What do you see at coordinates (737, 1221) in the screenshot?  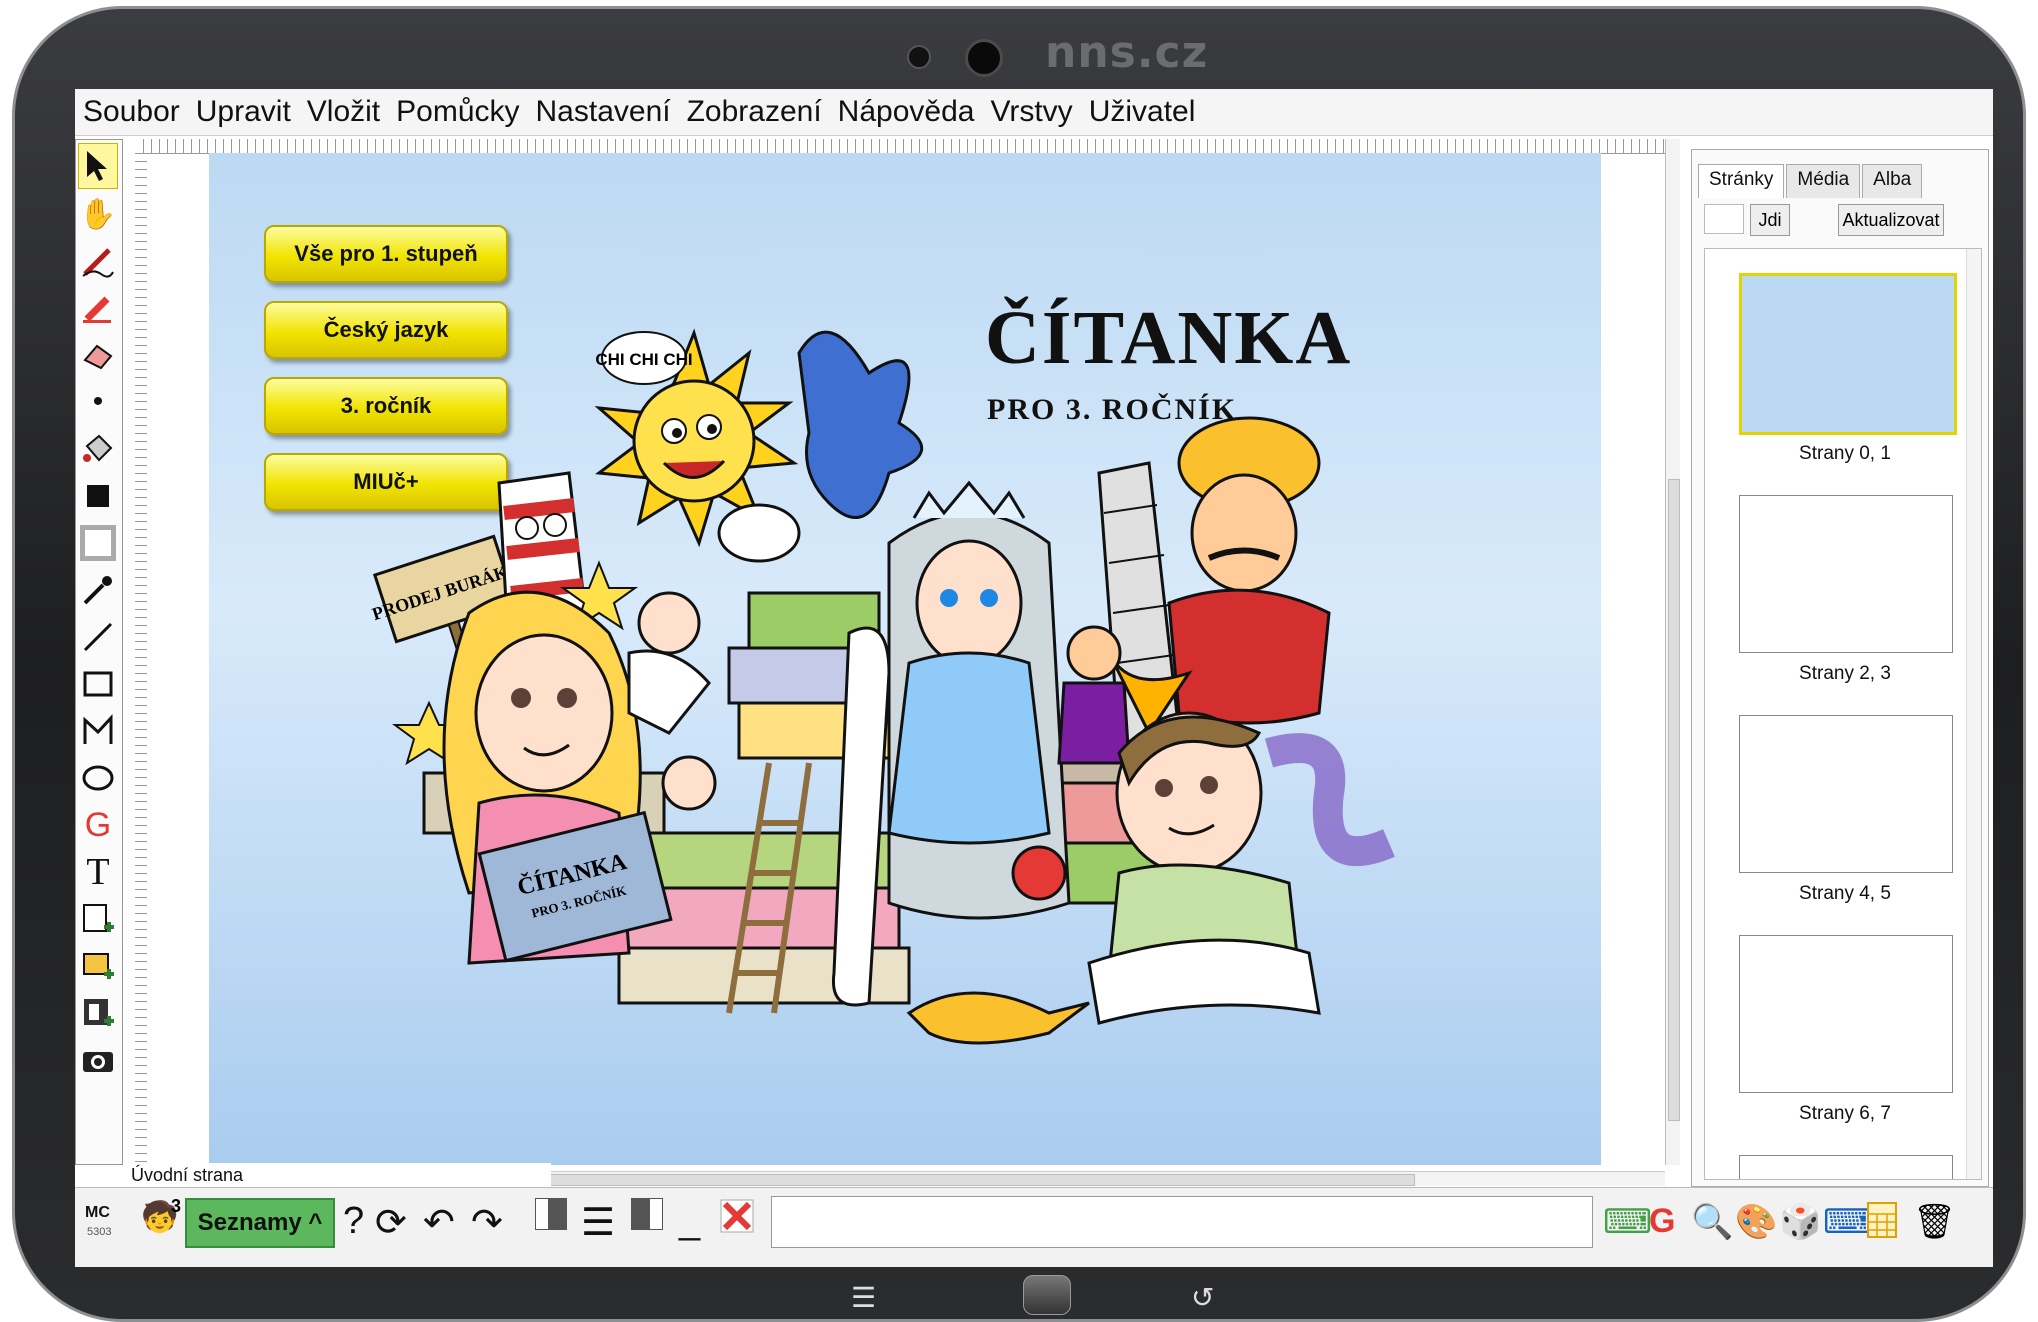 I see `close-icon` at bounding box center [737, 1221].